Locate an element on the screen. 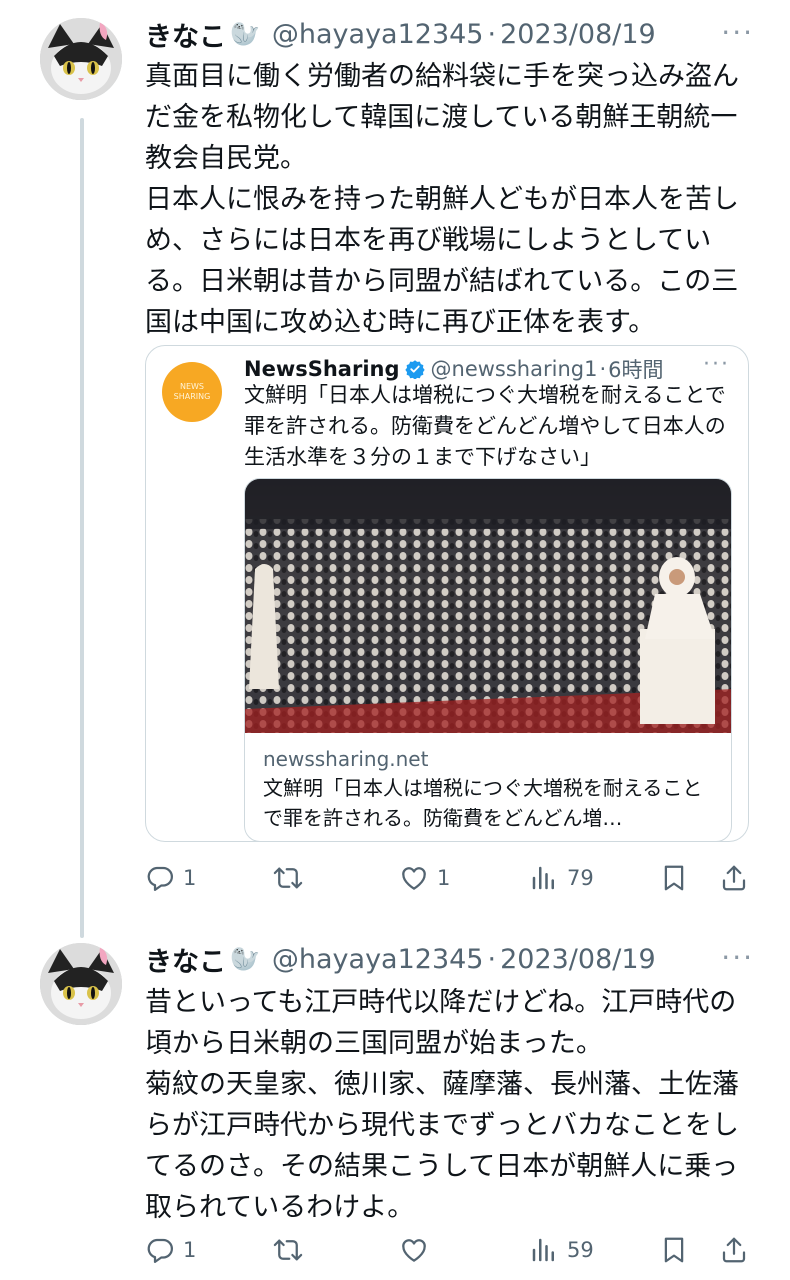  tweet-actions: 1 59 is located at coordinates (450, 1250).